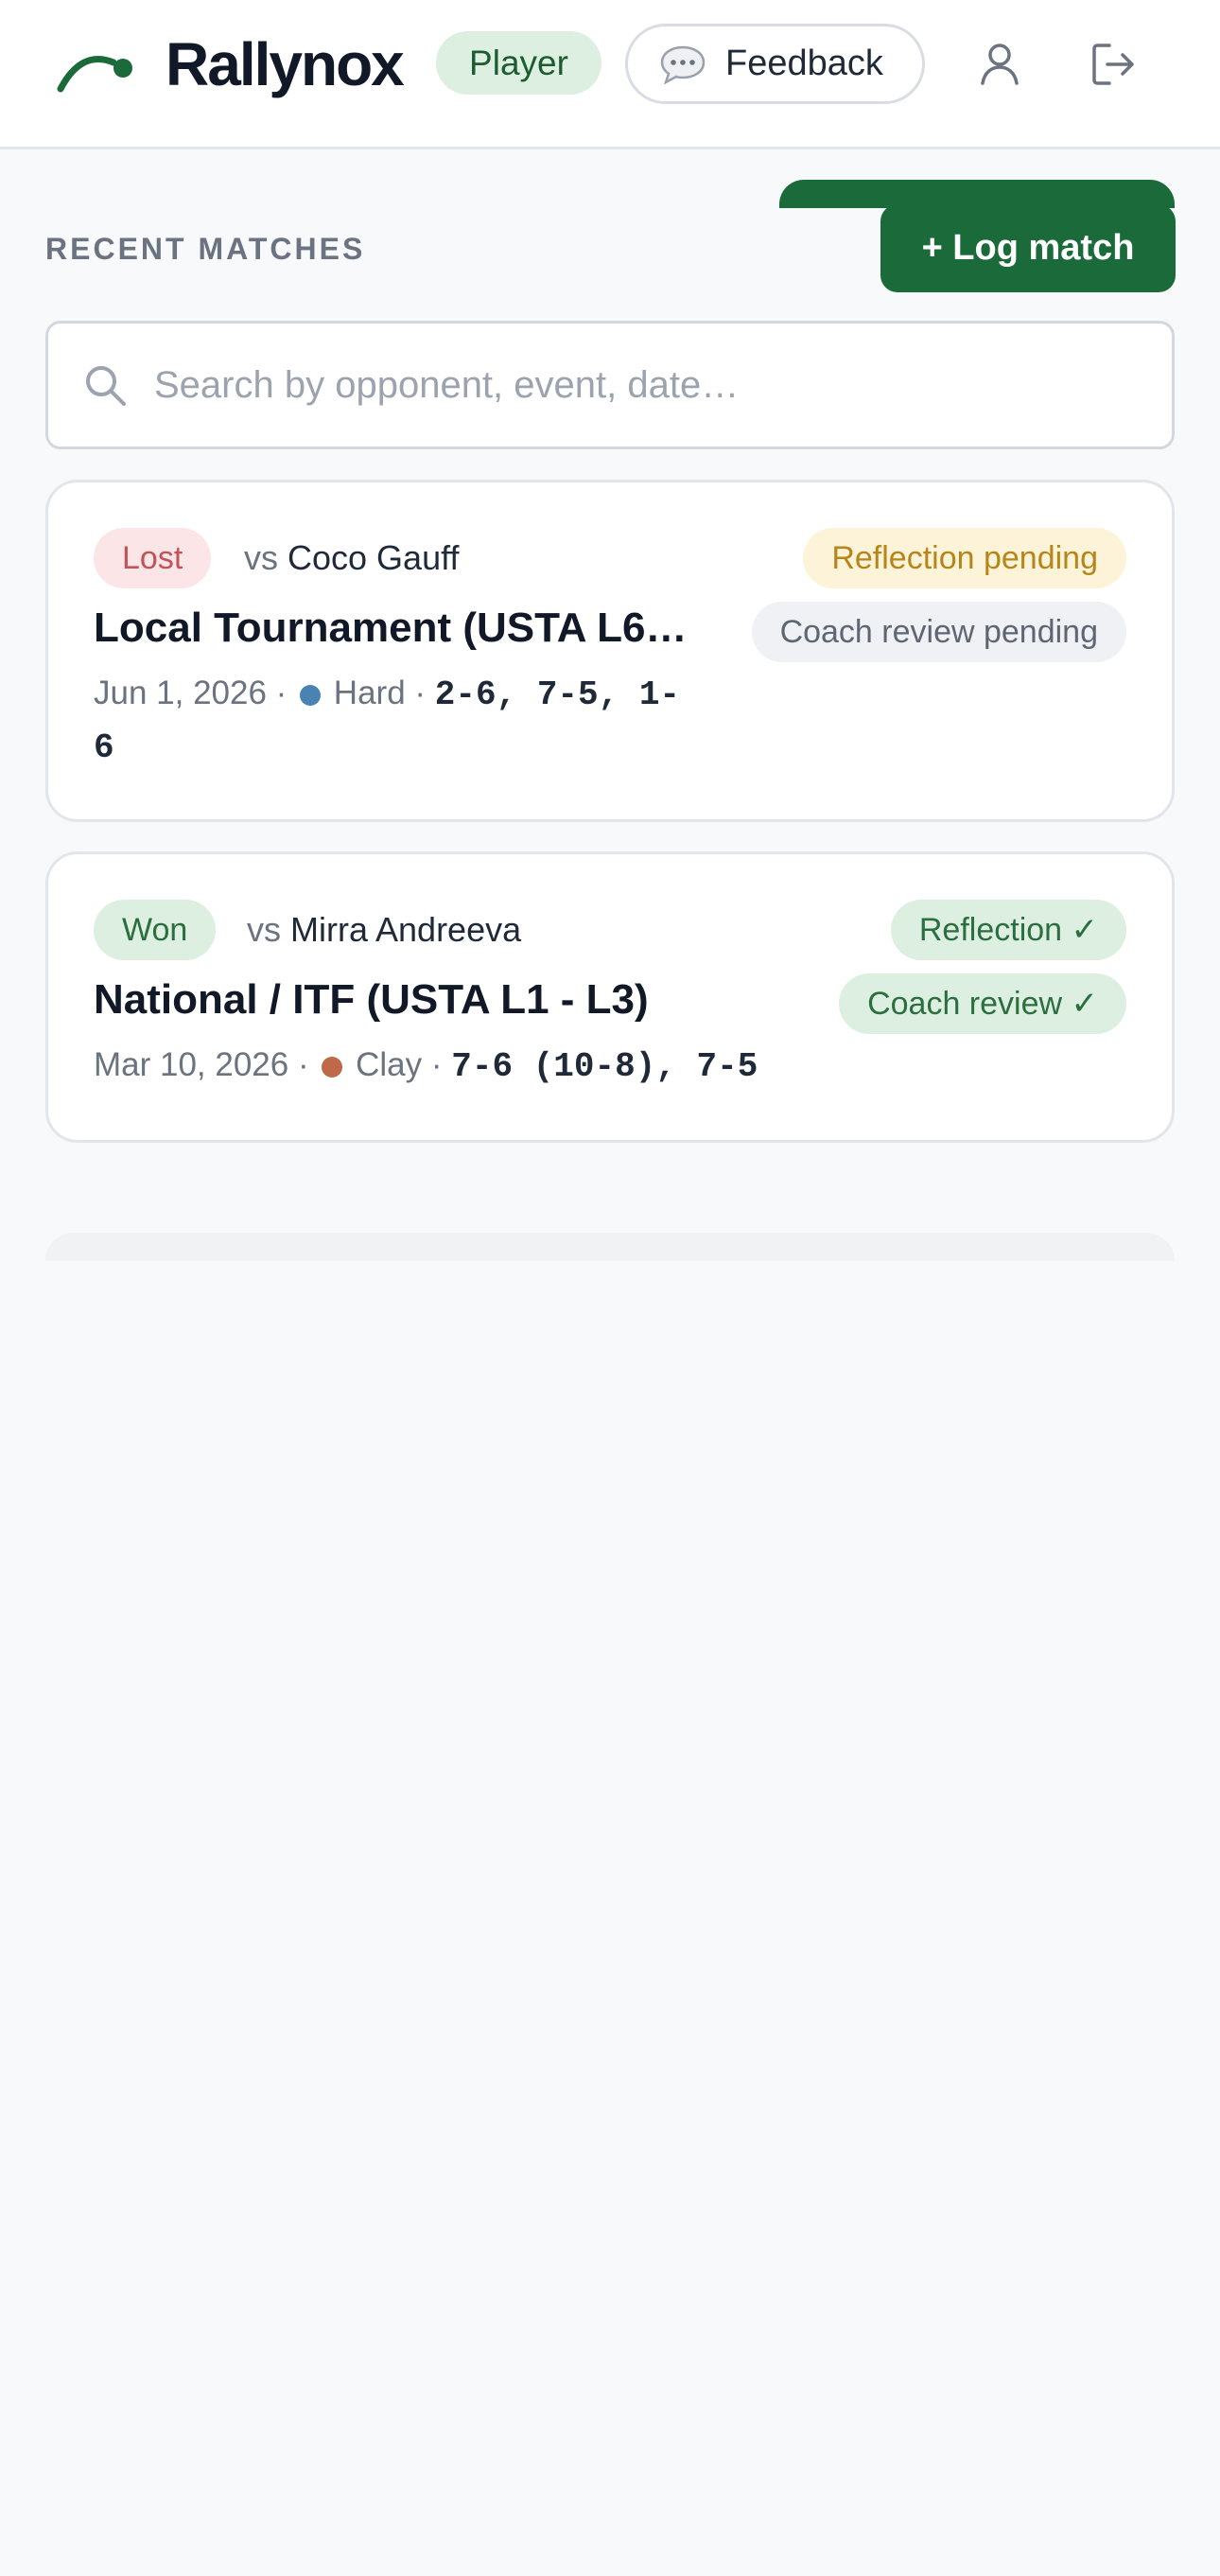  What do you see at coordinates (191, 1064) in the screenshot?
I see `match-date: Mar 10, 2026` at bounding box center [191, 1064].